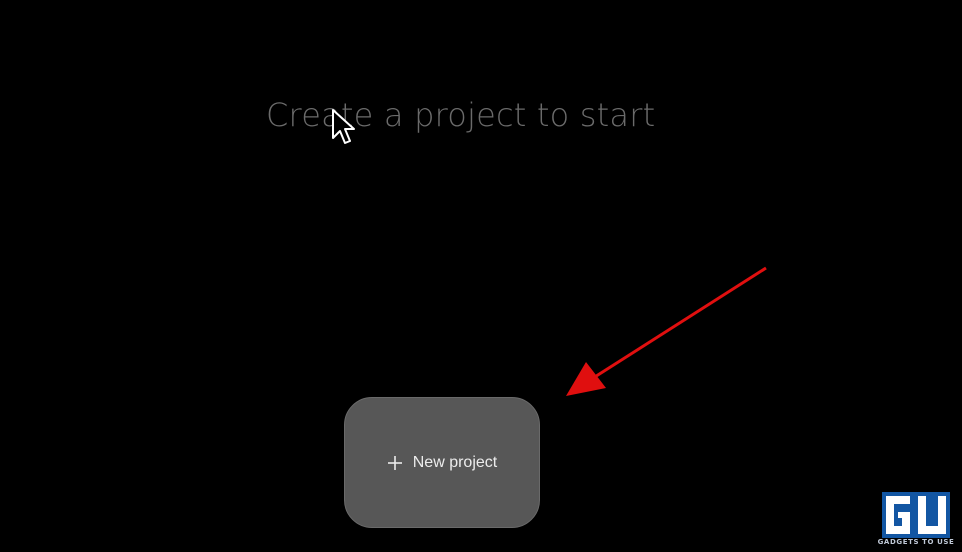  I want to click on new-project-button: New project, so click(442, 462).